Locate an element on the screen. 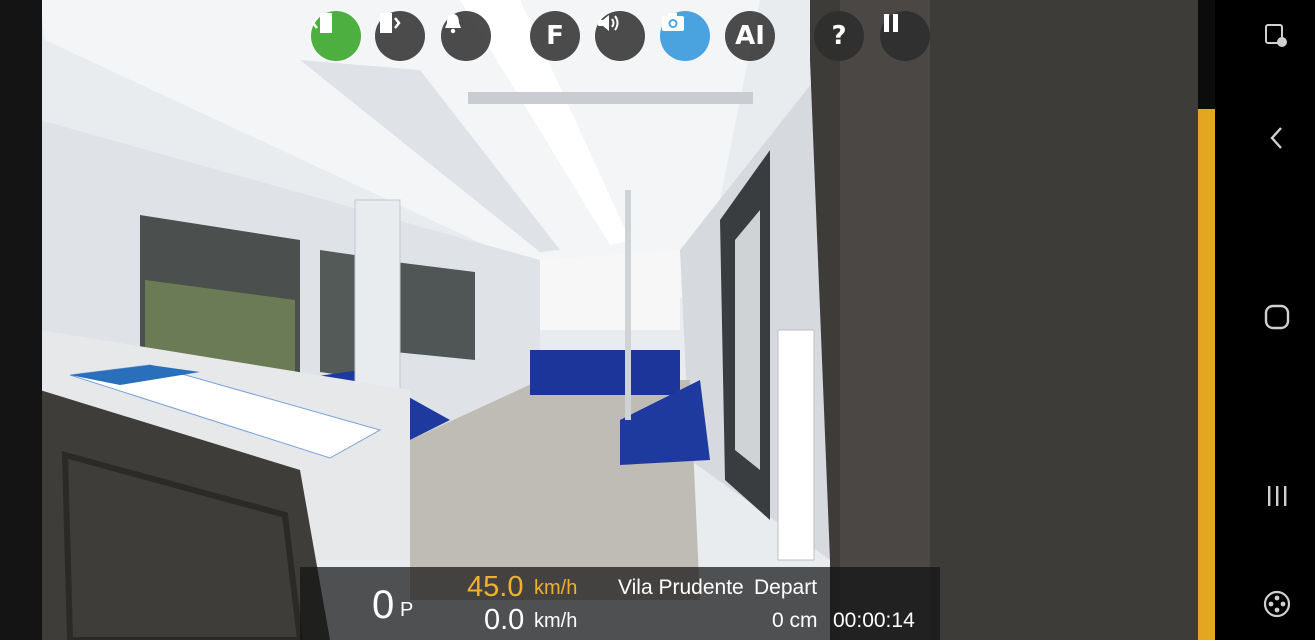 The height and width of the screenshot is (640, 1315). current-speed-unit: km/h is located at coordinates (556, 621).